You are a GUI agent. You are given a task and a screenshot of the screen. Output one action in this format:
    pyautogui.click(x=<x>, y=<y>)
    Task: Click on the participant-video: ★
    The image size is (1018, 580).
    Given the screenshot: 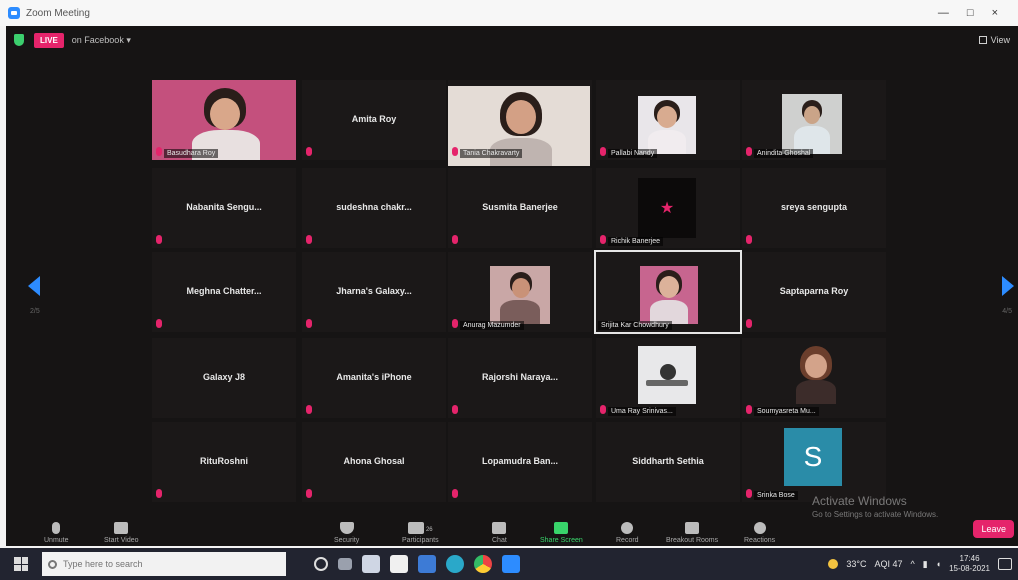 What is the action you would take?
    pyautogui.click(x=667, y=208)
    